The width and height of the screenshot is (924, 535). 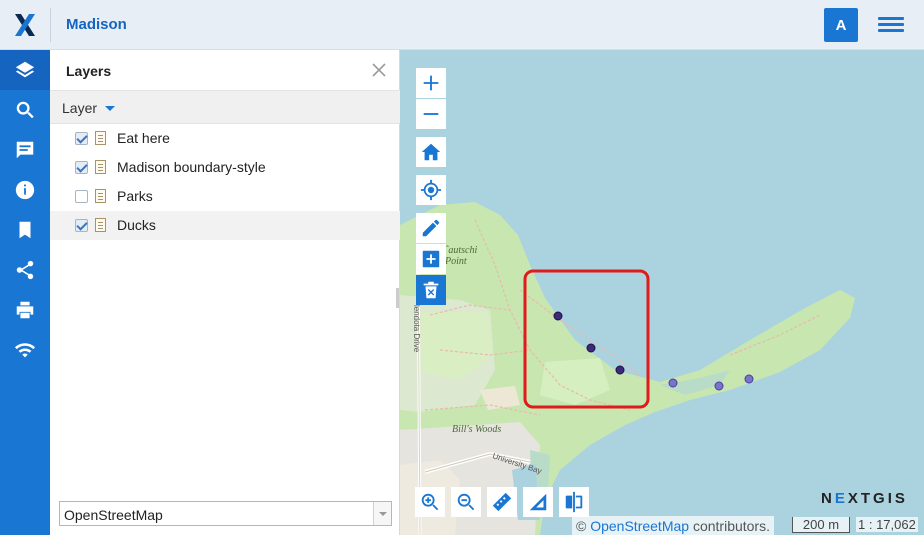 I want to click on layer-row: Ducks, so click(x=225, y=225).